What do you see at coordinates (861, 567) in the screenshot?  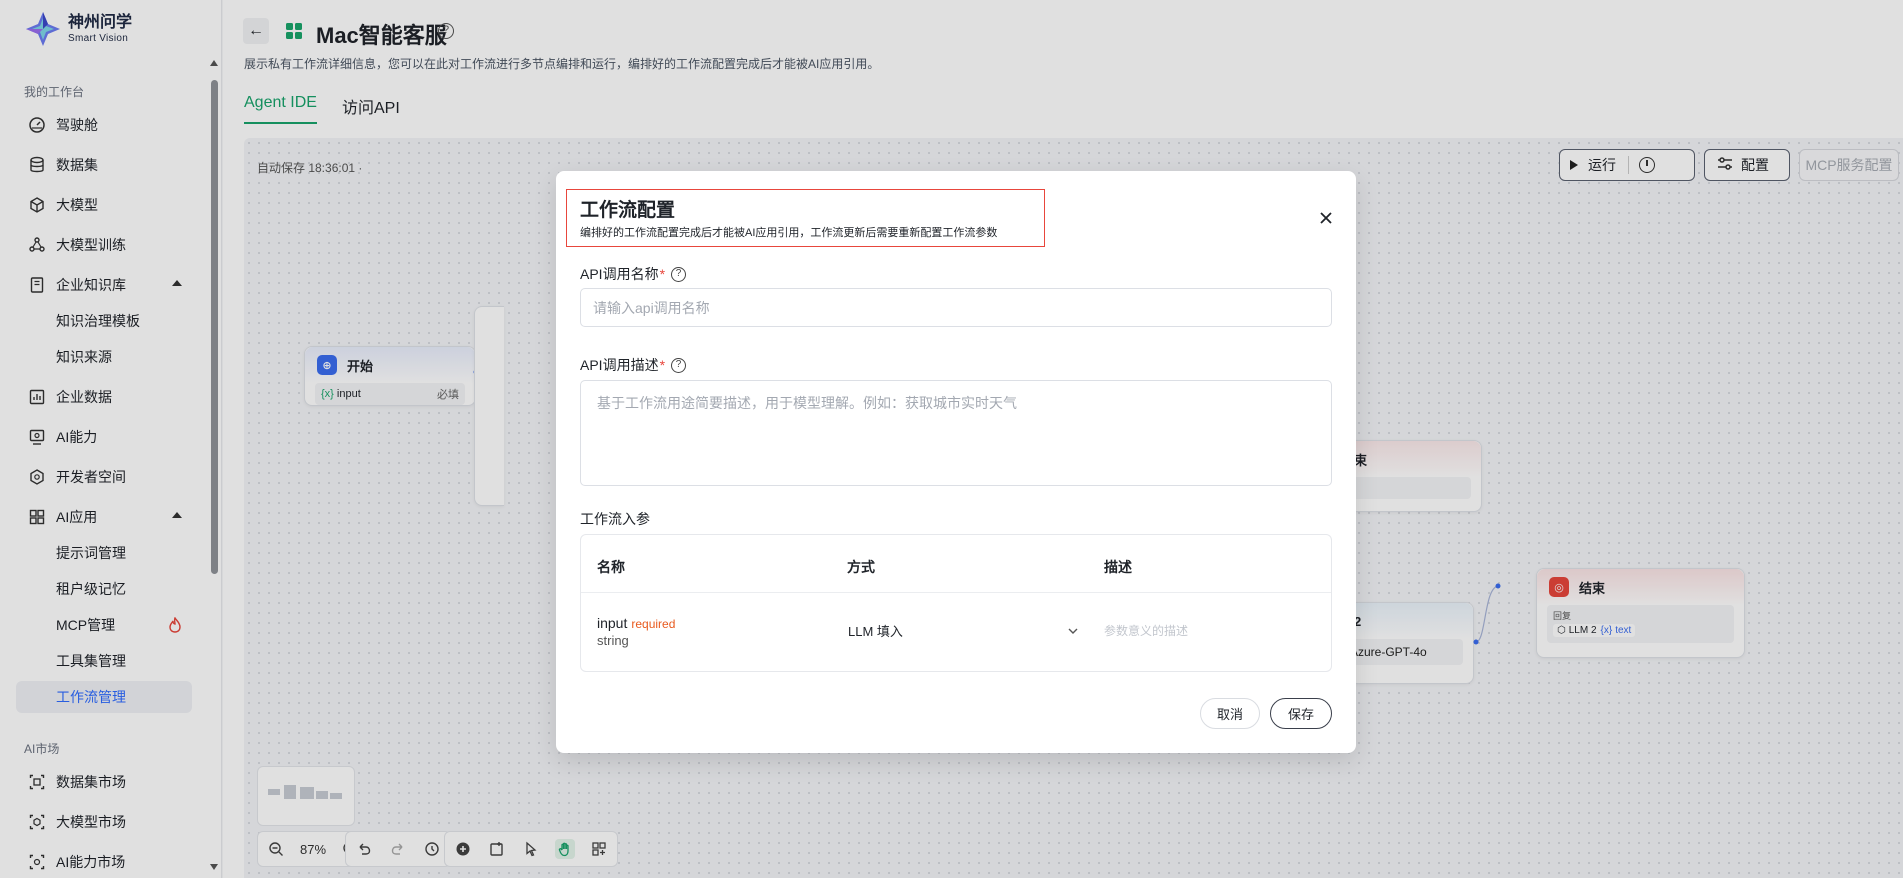 I see `column-header-mode: 方式` at bounding box center [861, 567].